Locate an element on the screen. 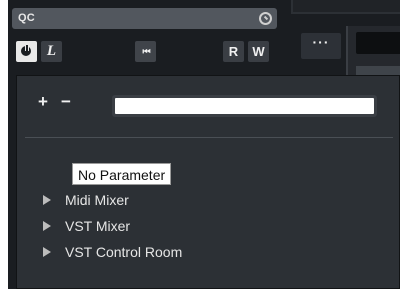 The image size is (402, 289). read-automation-button: R is located at coordinates (233, 51).